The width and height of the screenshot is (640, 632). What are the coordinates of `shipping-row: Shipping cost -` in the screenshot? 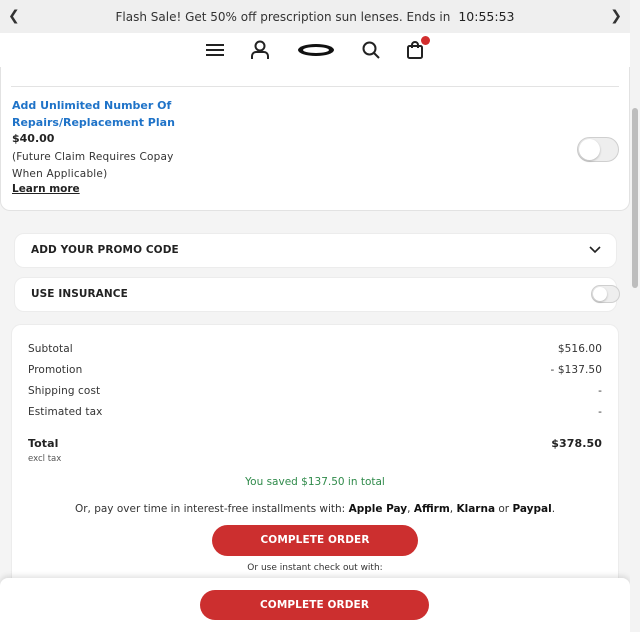 It's located at (315, 392).